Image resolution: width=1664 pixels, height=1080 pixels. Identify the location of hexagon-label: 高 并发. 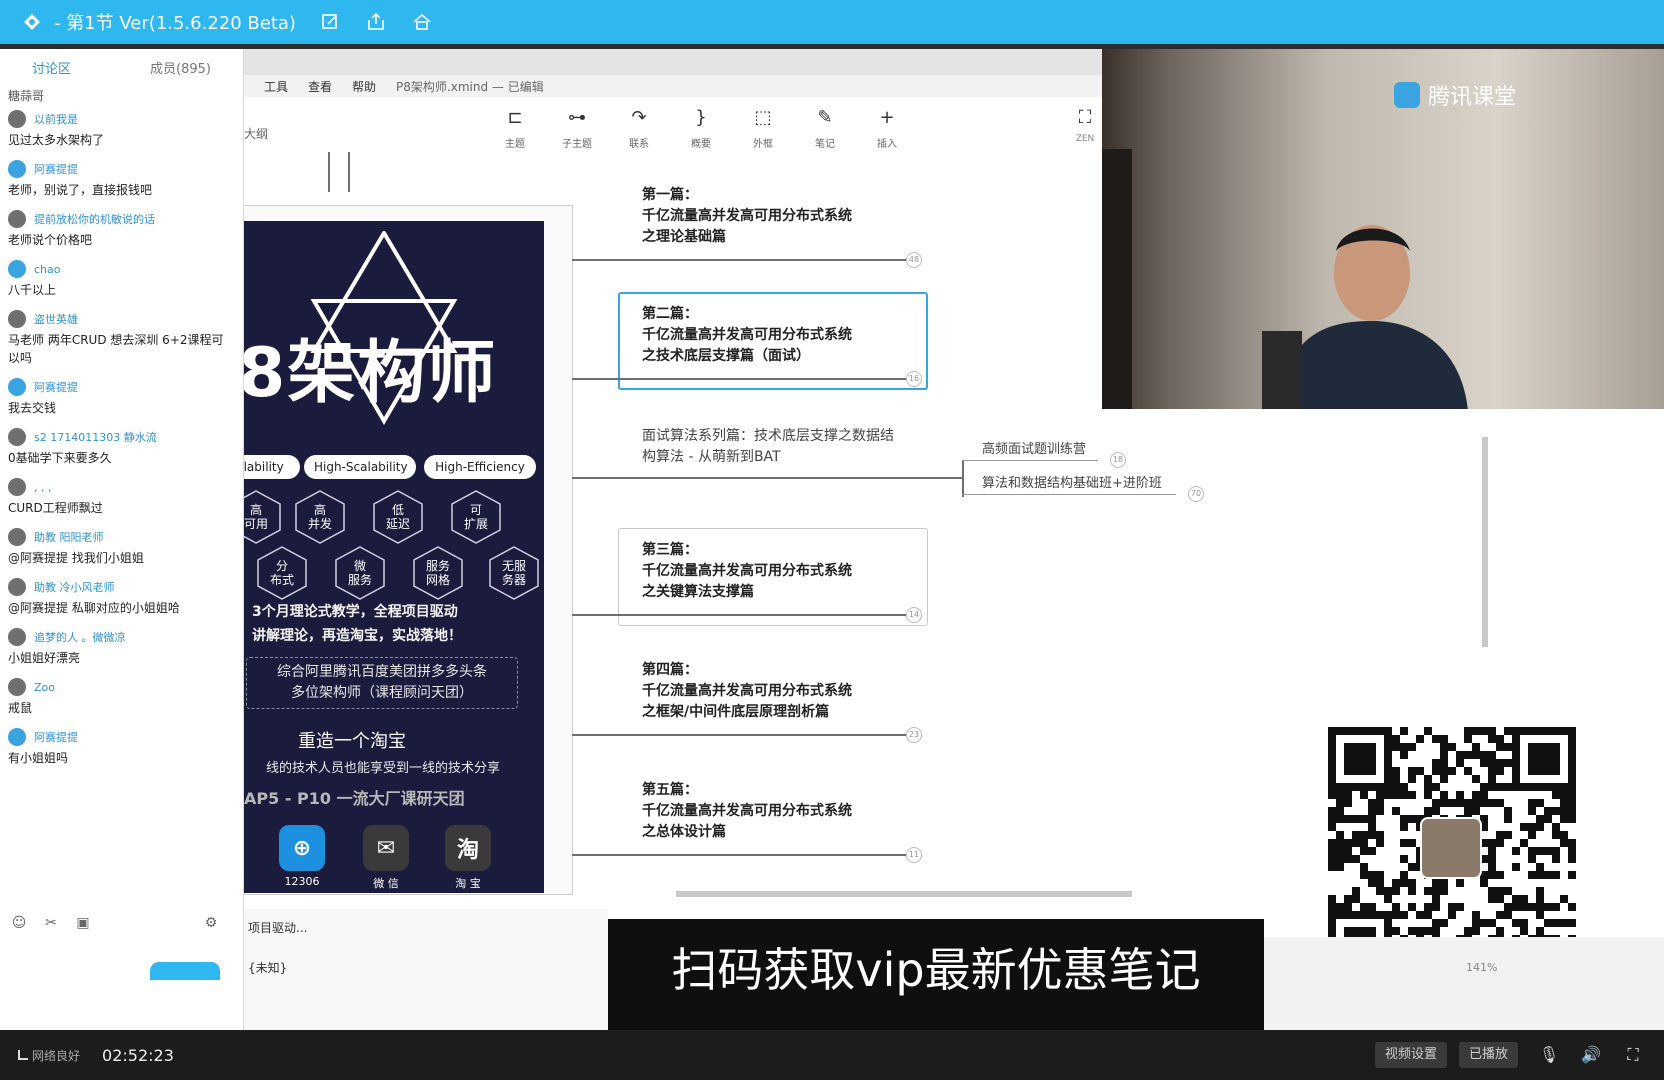
(319, 517).